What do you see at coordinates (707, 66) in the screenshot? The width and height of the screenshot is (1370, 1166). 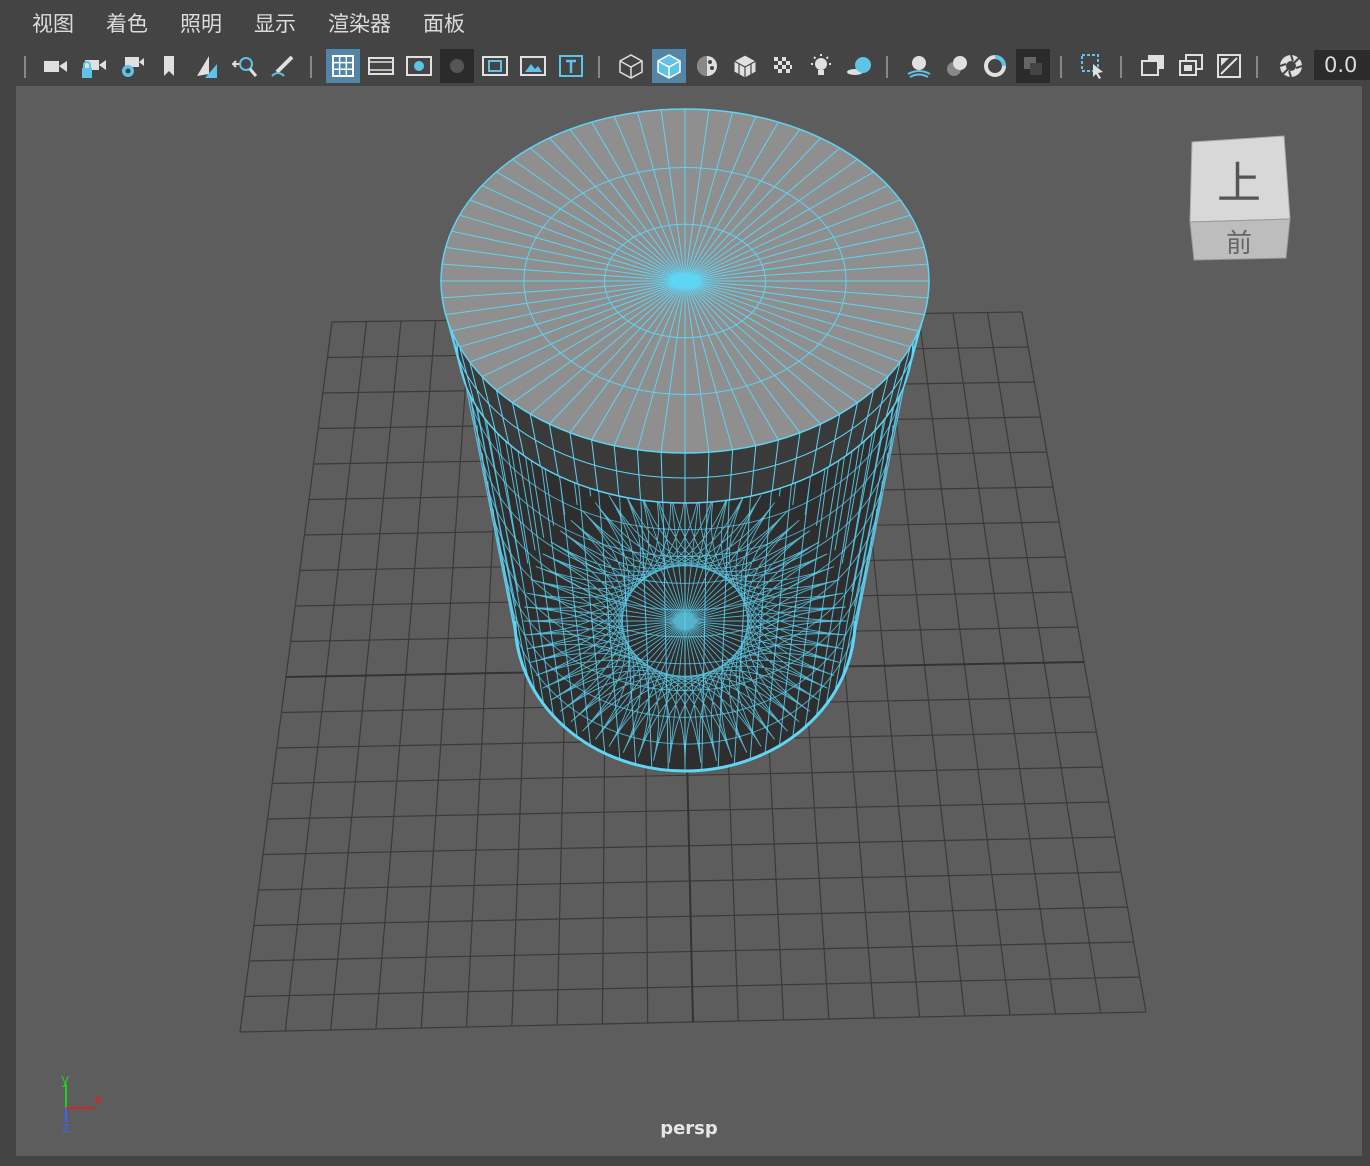 I see `default-material-icon` at bounding box center [707, 66].